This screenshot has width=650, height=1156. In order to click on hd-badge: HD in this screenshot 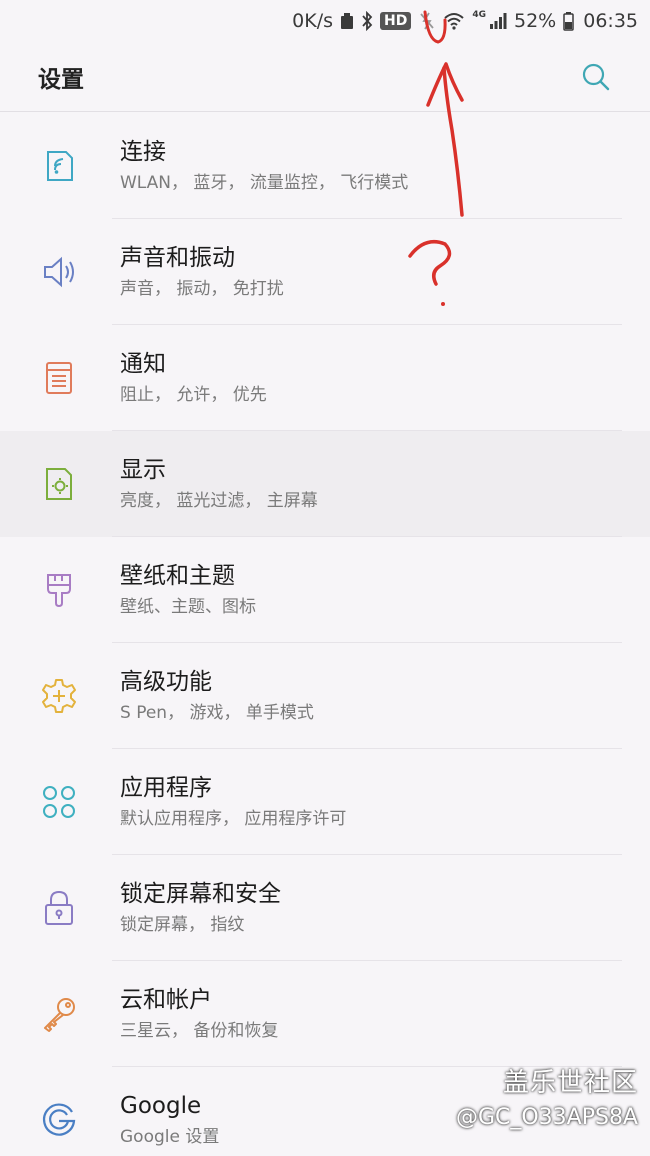, I will do `click(396, 21)`.